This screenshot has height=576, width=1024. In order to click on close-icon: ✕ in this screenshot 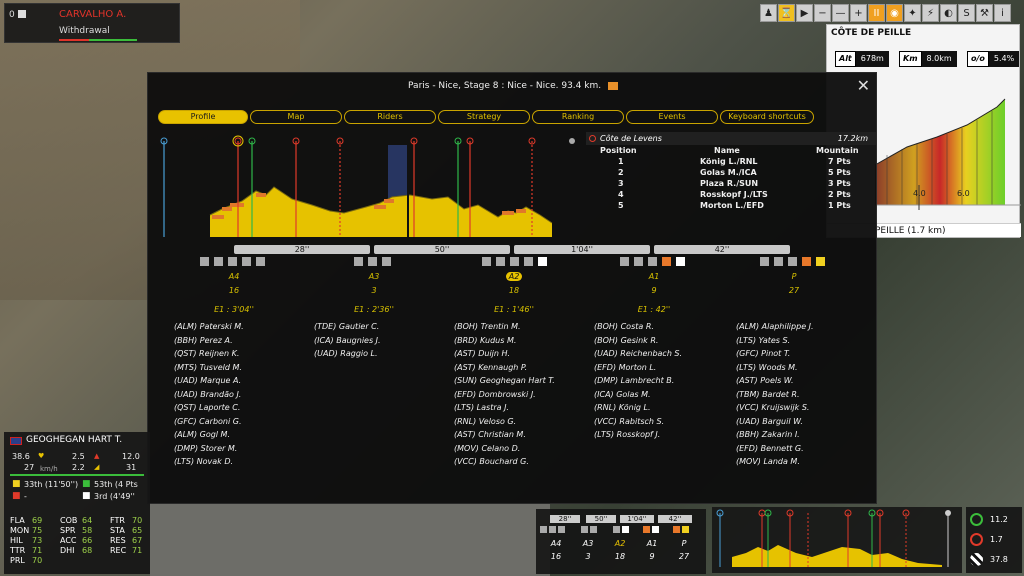, I will do `click(863, 85)`.